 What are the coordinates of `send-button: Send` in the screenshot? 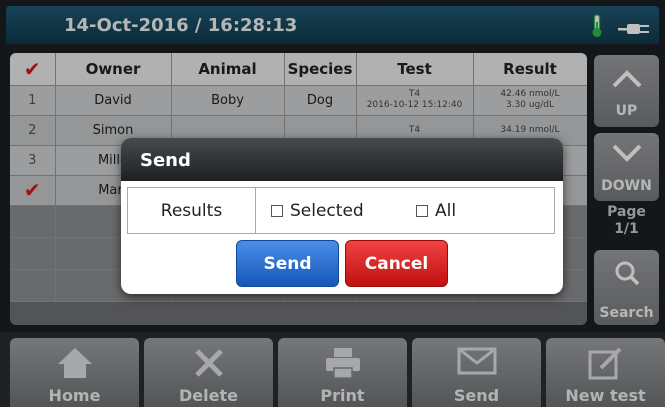 It's located at (287, 263).